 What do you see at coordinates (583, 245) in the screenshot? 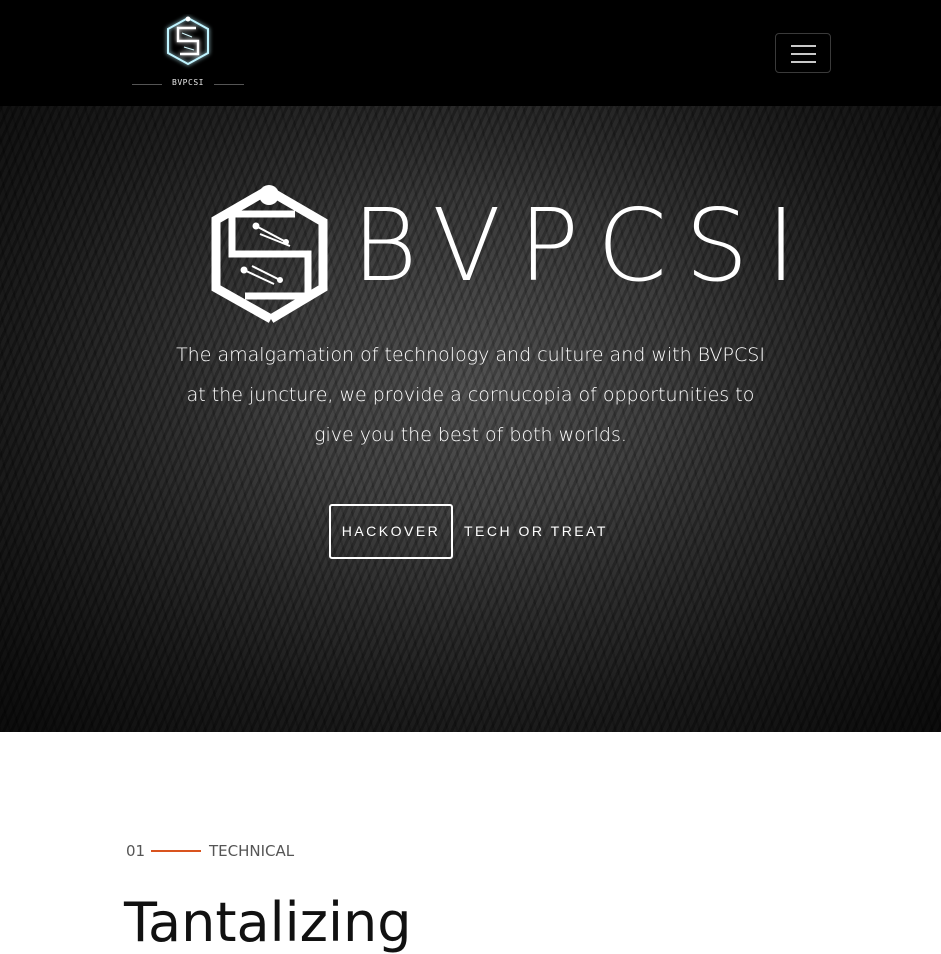
I see `hero-brand-title: BVPCSI` at bounding box center [583, 245].